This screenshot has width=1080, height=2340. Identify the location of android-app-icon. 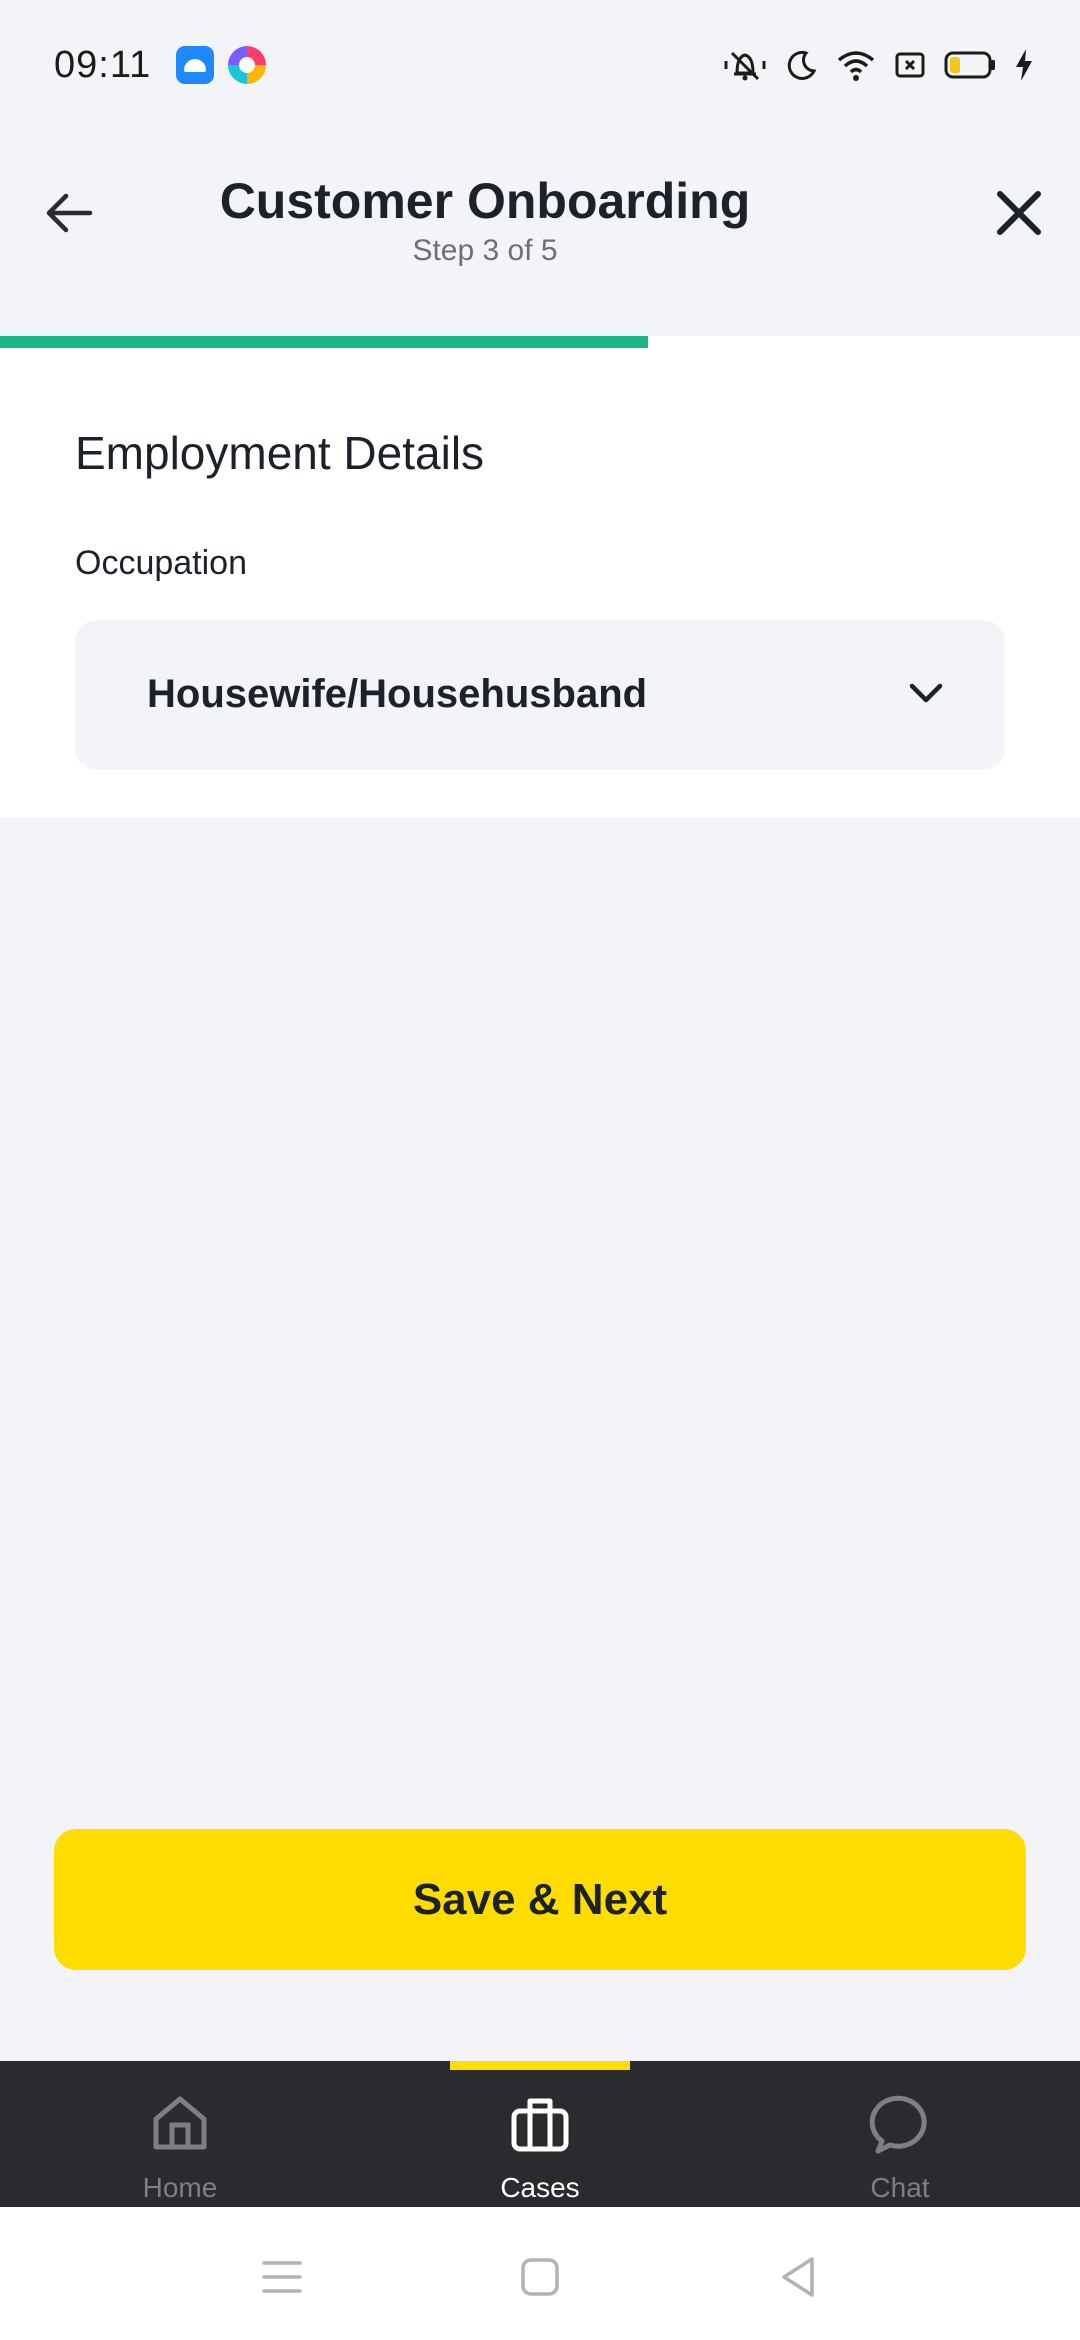
(195, 65).